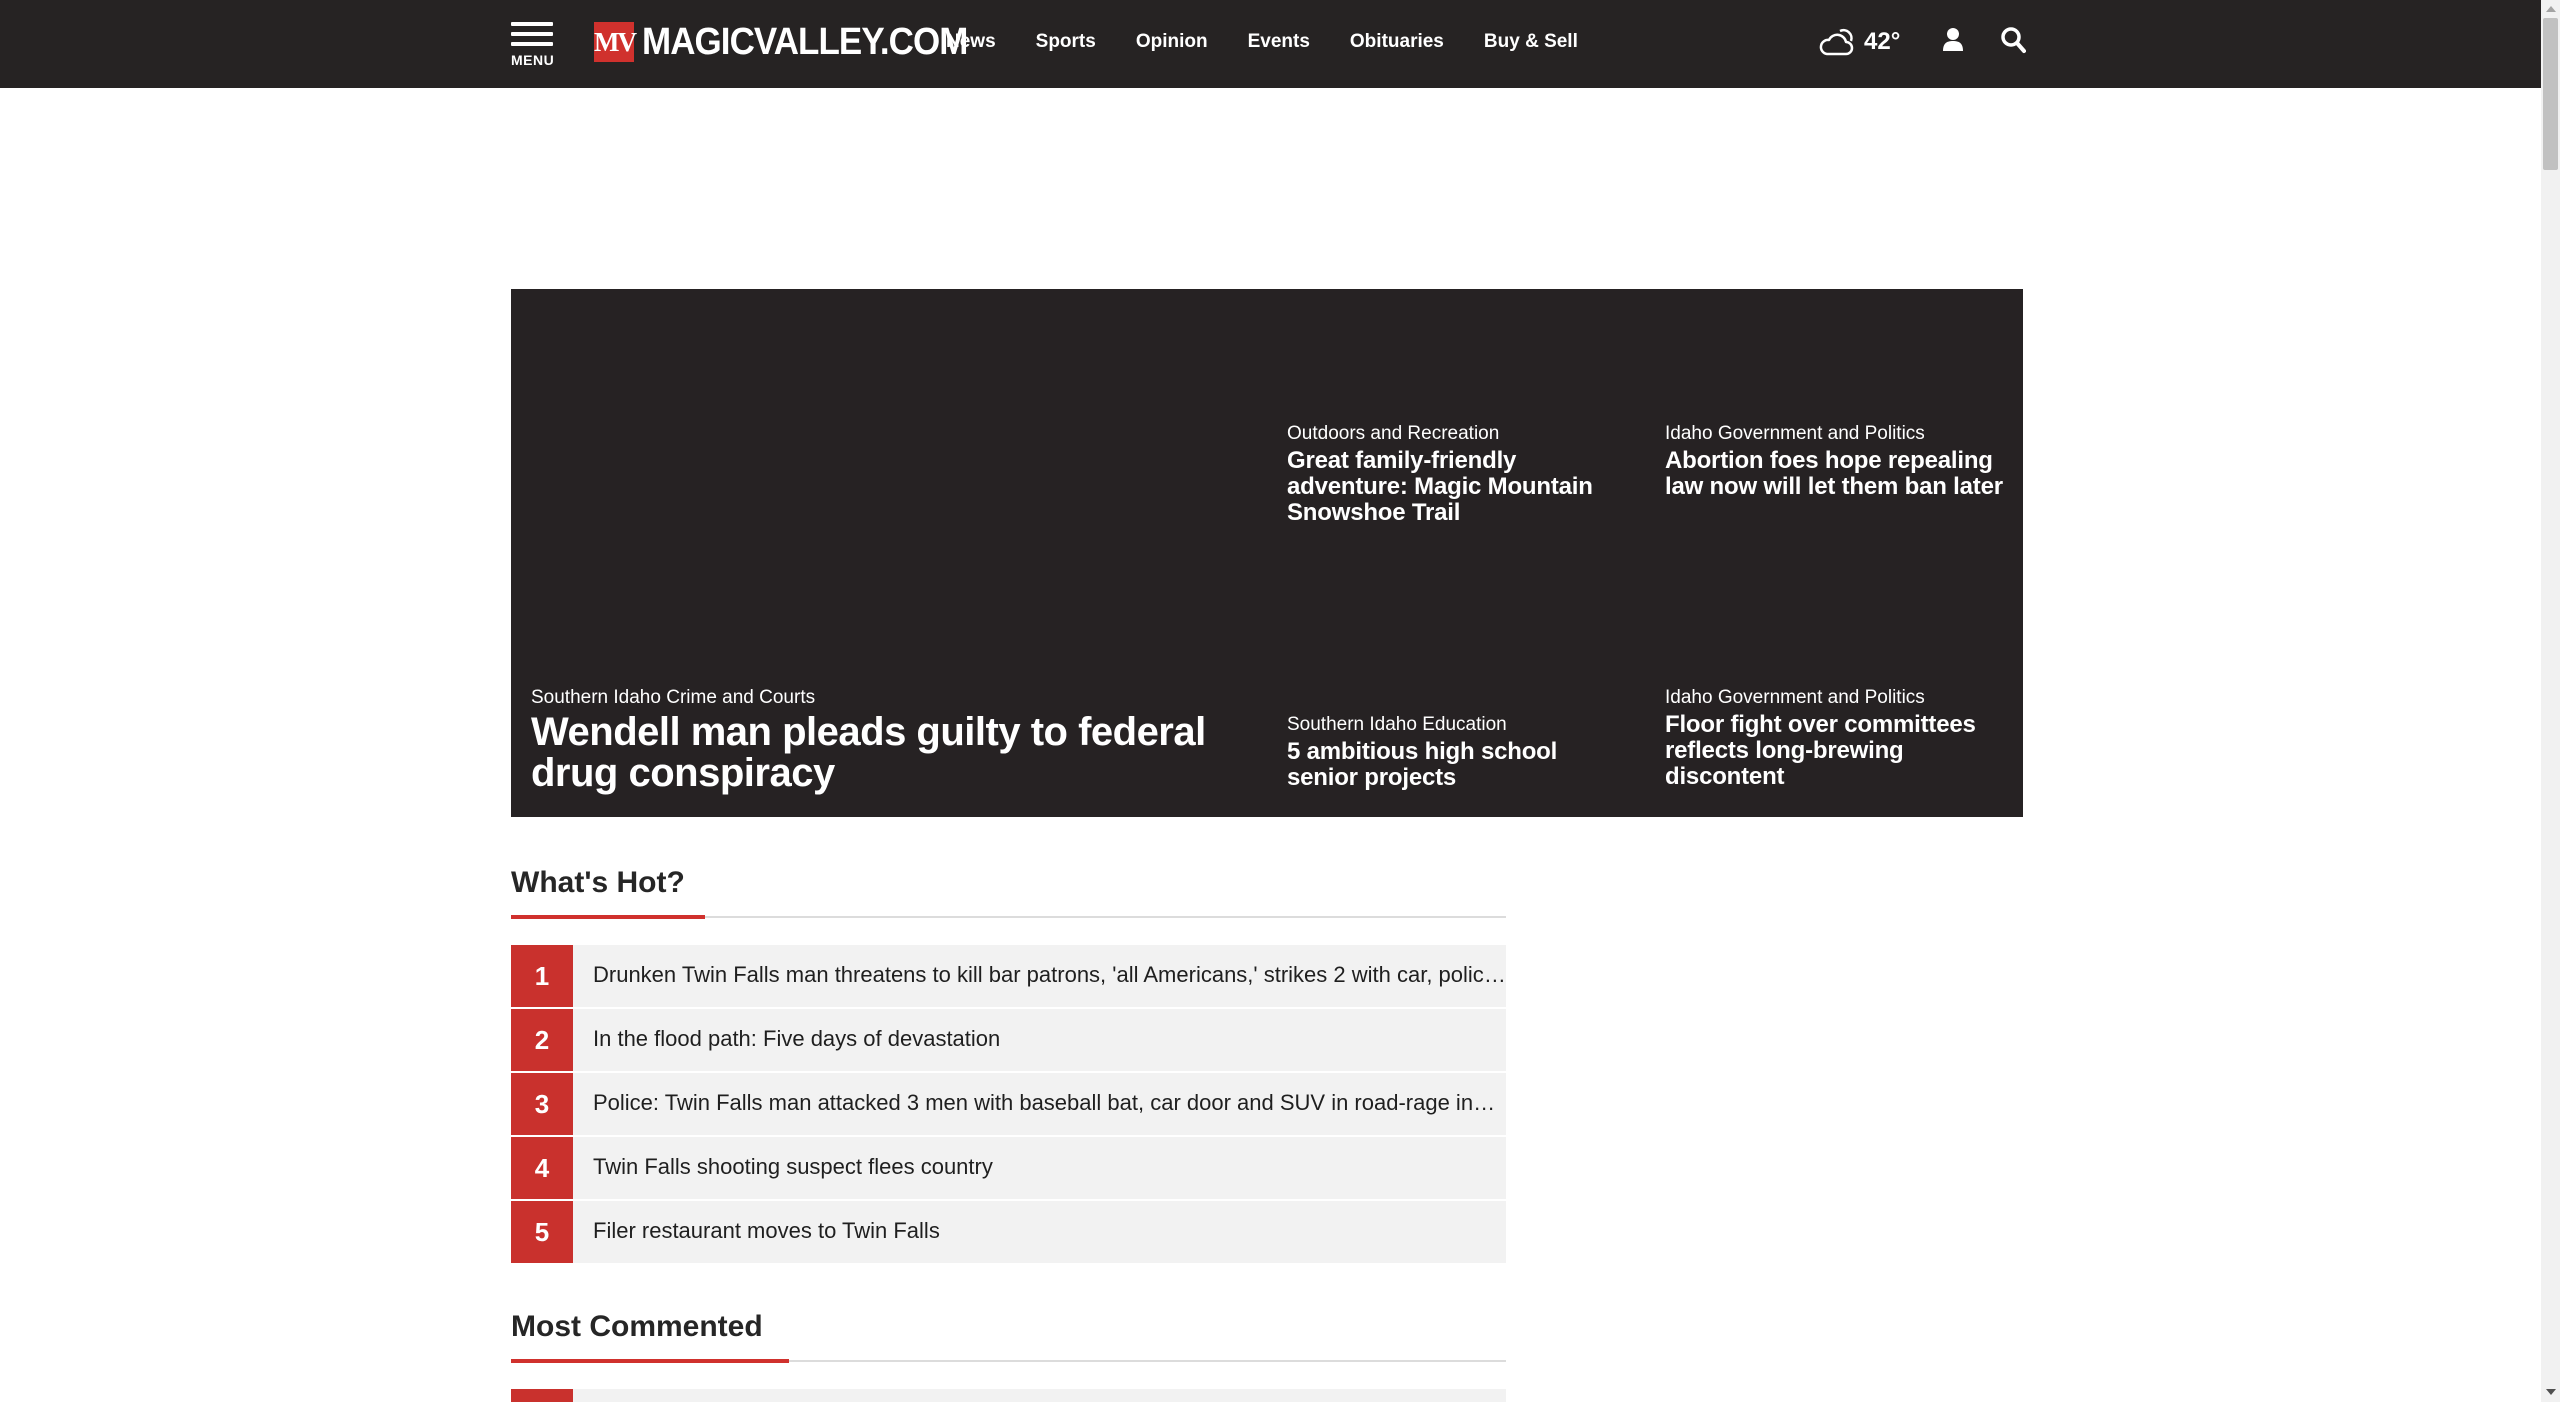 Image resolution: width=2560 pixels, height=1402 pixels. What do you see at coordinates (650, 1361) in the screenshot?
I see `most-commented-accent` at bounding box center [650, 1361].